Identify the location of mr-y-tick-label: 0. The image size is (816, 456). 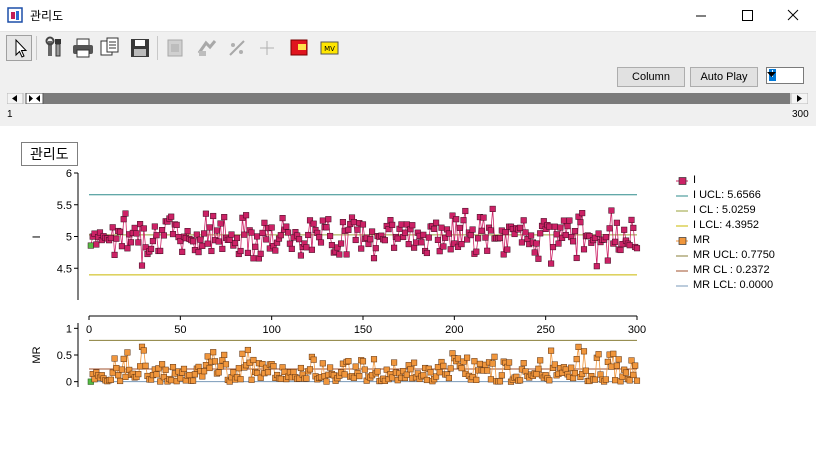
(69, 383).